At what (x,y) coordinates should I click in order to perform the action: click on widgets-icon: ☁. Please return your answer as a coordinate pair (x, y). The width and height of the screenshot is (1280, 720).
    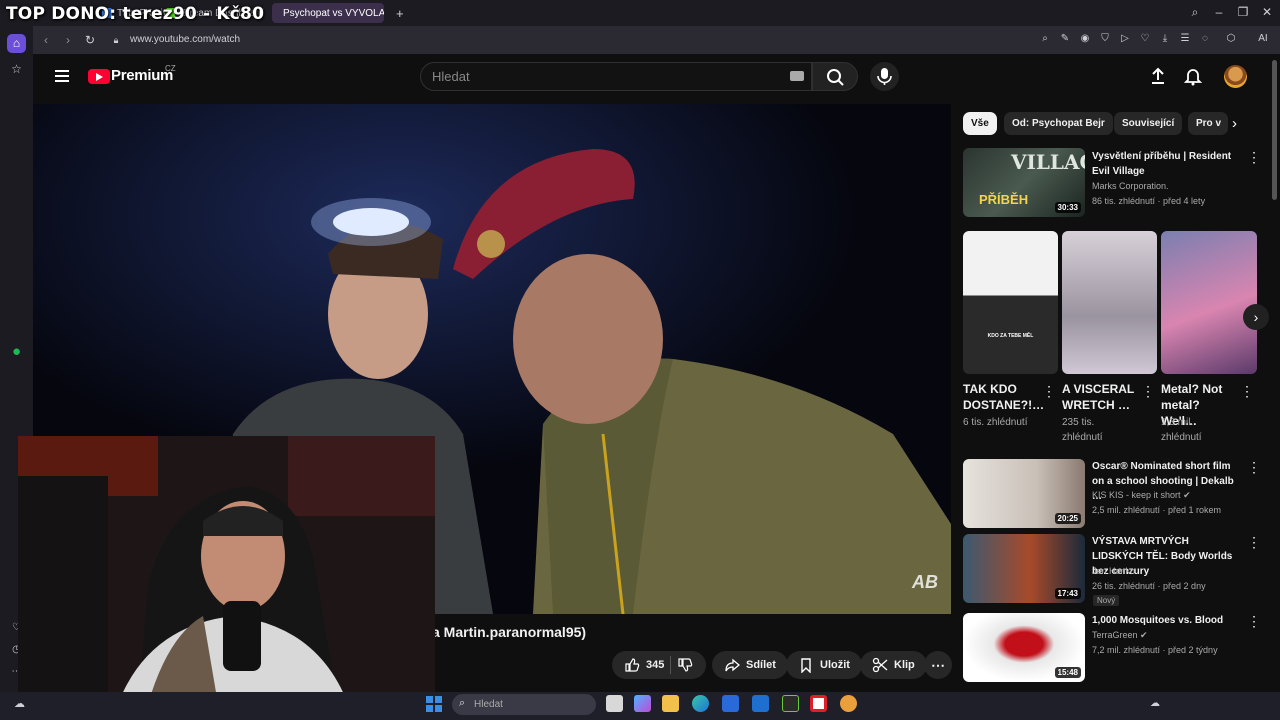
    Looking at the image, I should click on (19, 703).